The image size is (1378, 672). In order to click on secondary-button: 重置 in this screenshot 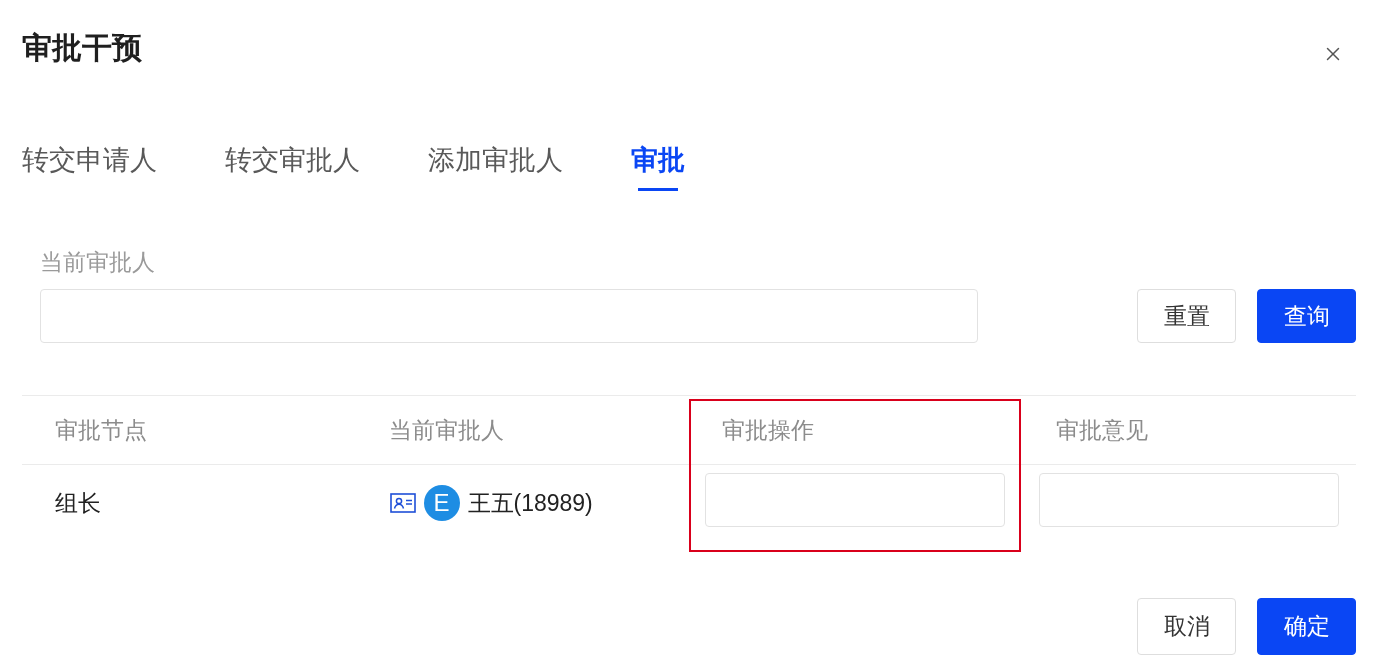, I will do `click(1186, 316)`.